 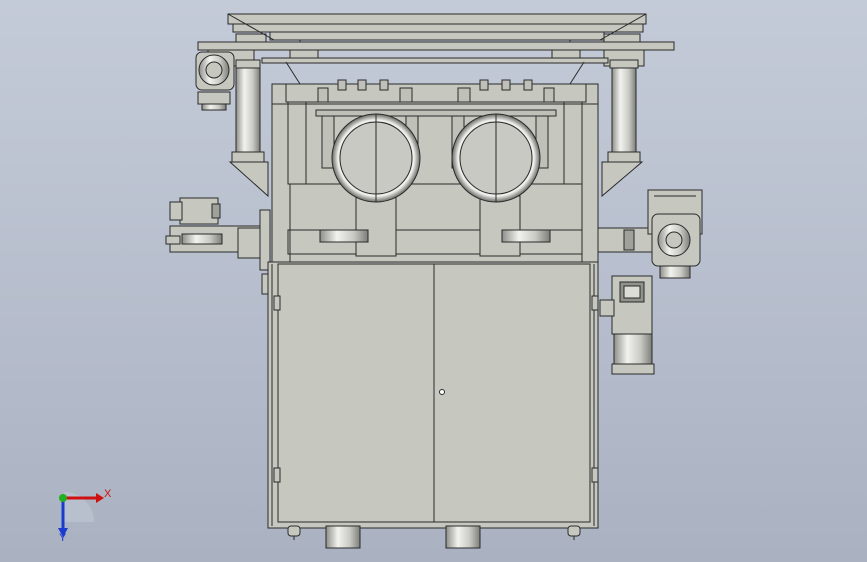 What do you see at coordinates (442, 392) in the screenshot?
I see `cabinet-door-handle` at bounding box center [442, 392].